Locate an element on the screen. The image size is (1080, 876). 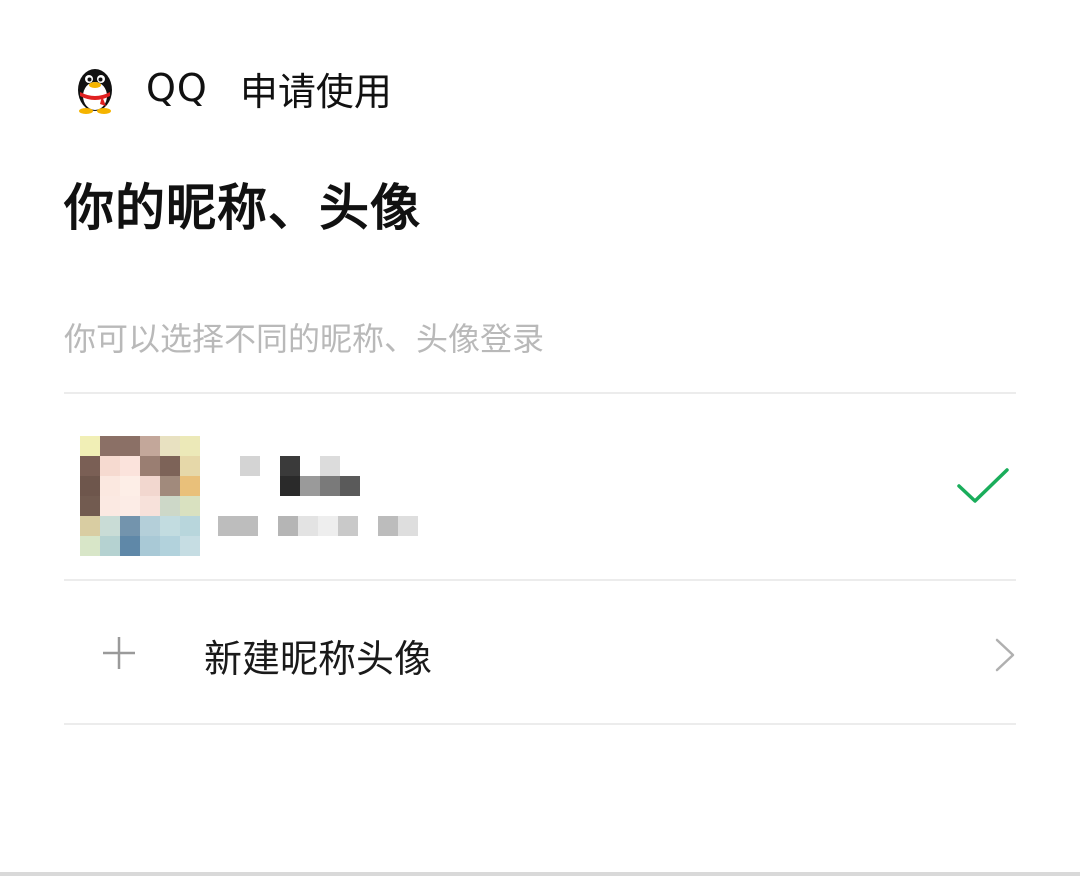
account-id is located at coordinates (323, 527).